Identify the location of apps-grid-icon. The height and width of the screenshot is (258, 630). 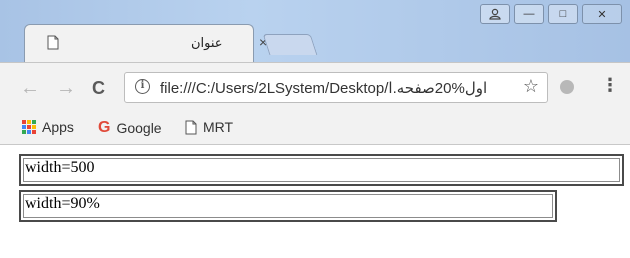
(29, 127).